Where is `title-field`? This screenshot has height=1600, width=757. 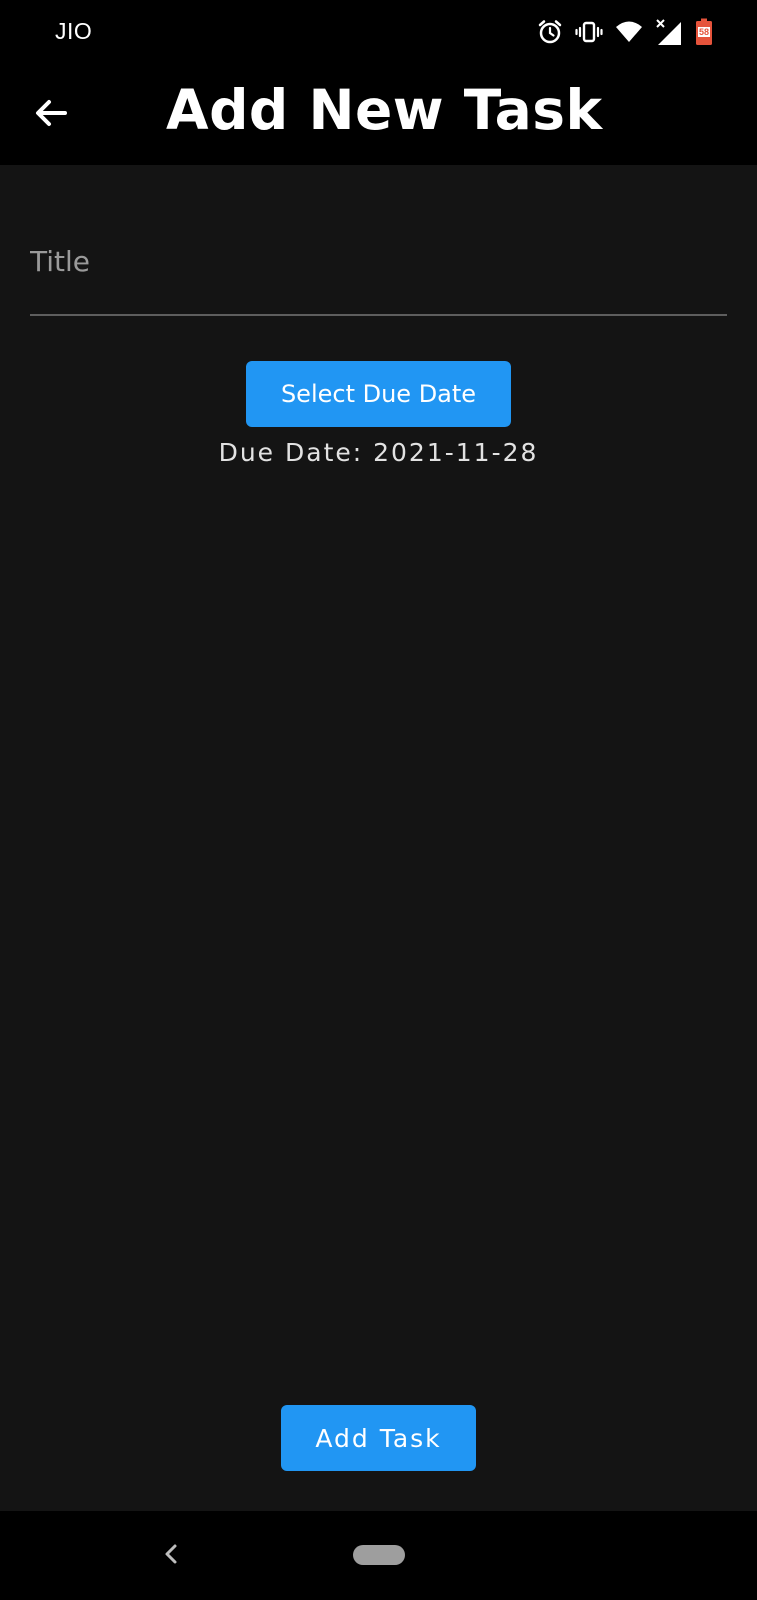
title-field is located at coordinates (378, 268).